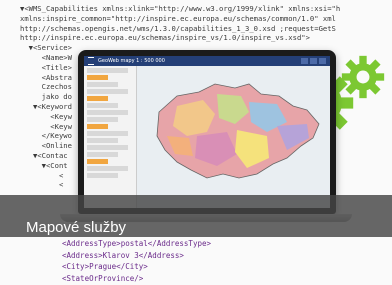  What do you see at coordinates (363, 77) in the screenshot?
I see `gear-icon-small` at bounding box center [363, 77].